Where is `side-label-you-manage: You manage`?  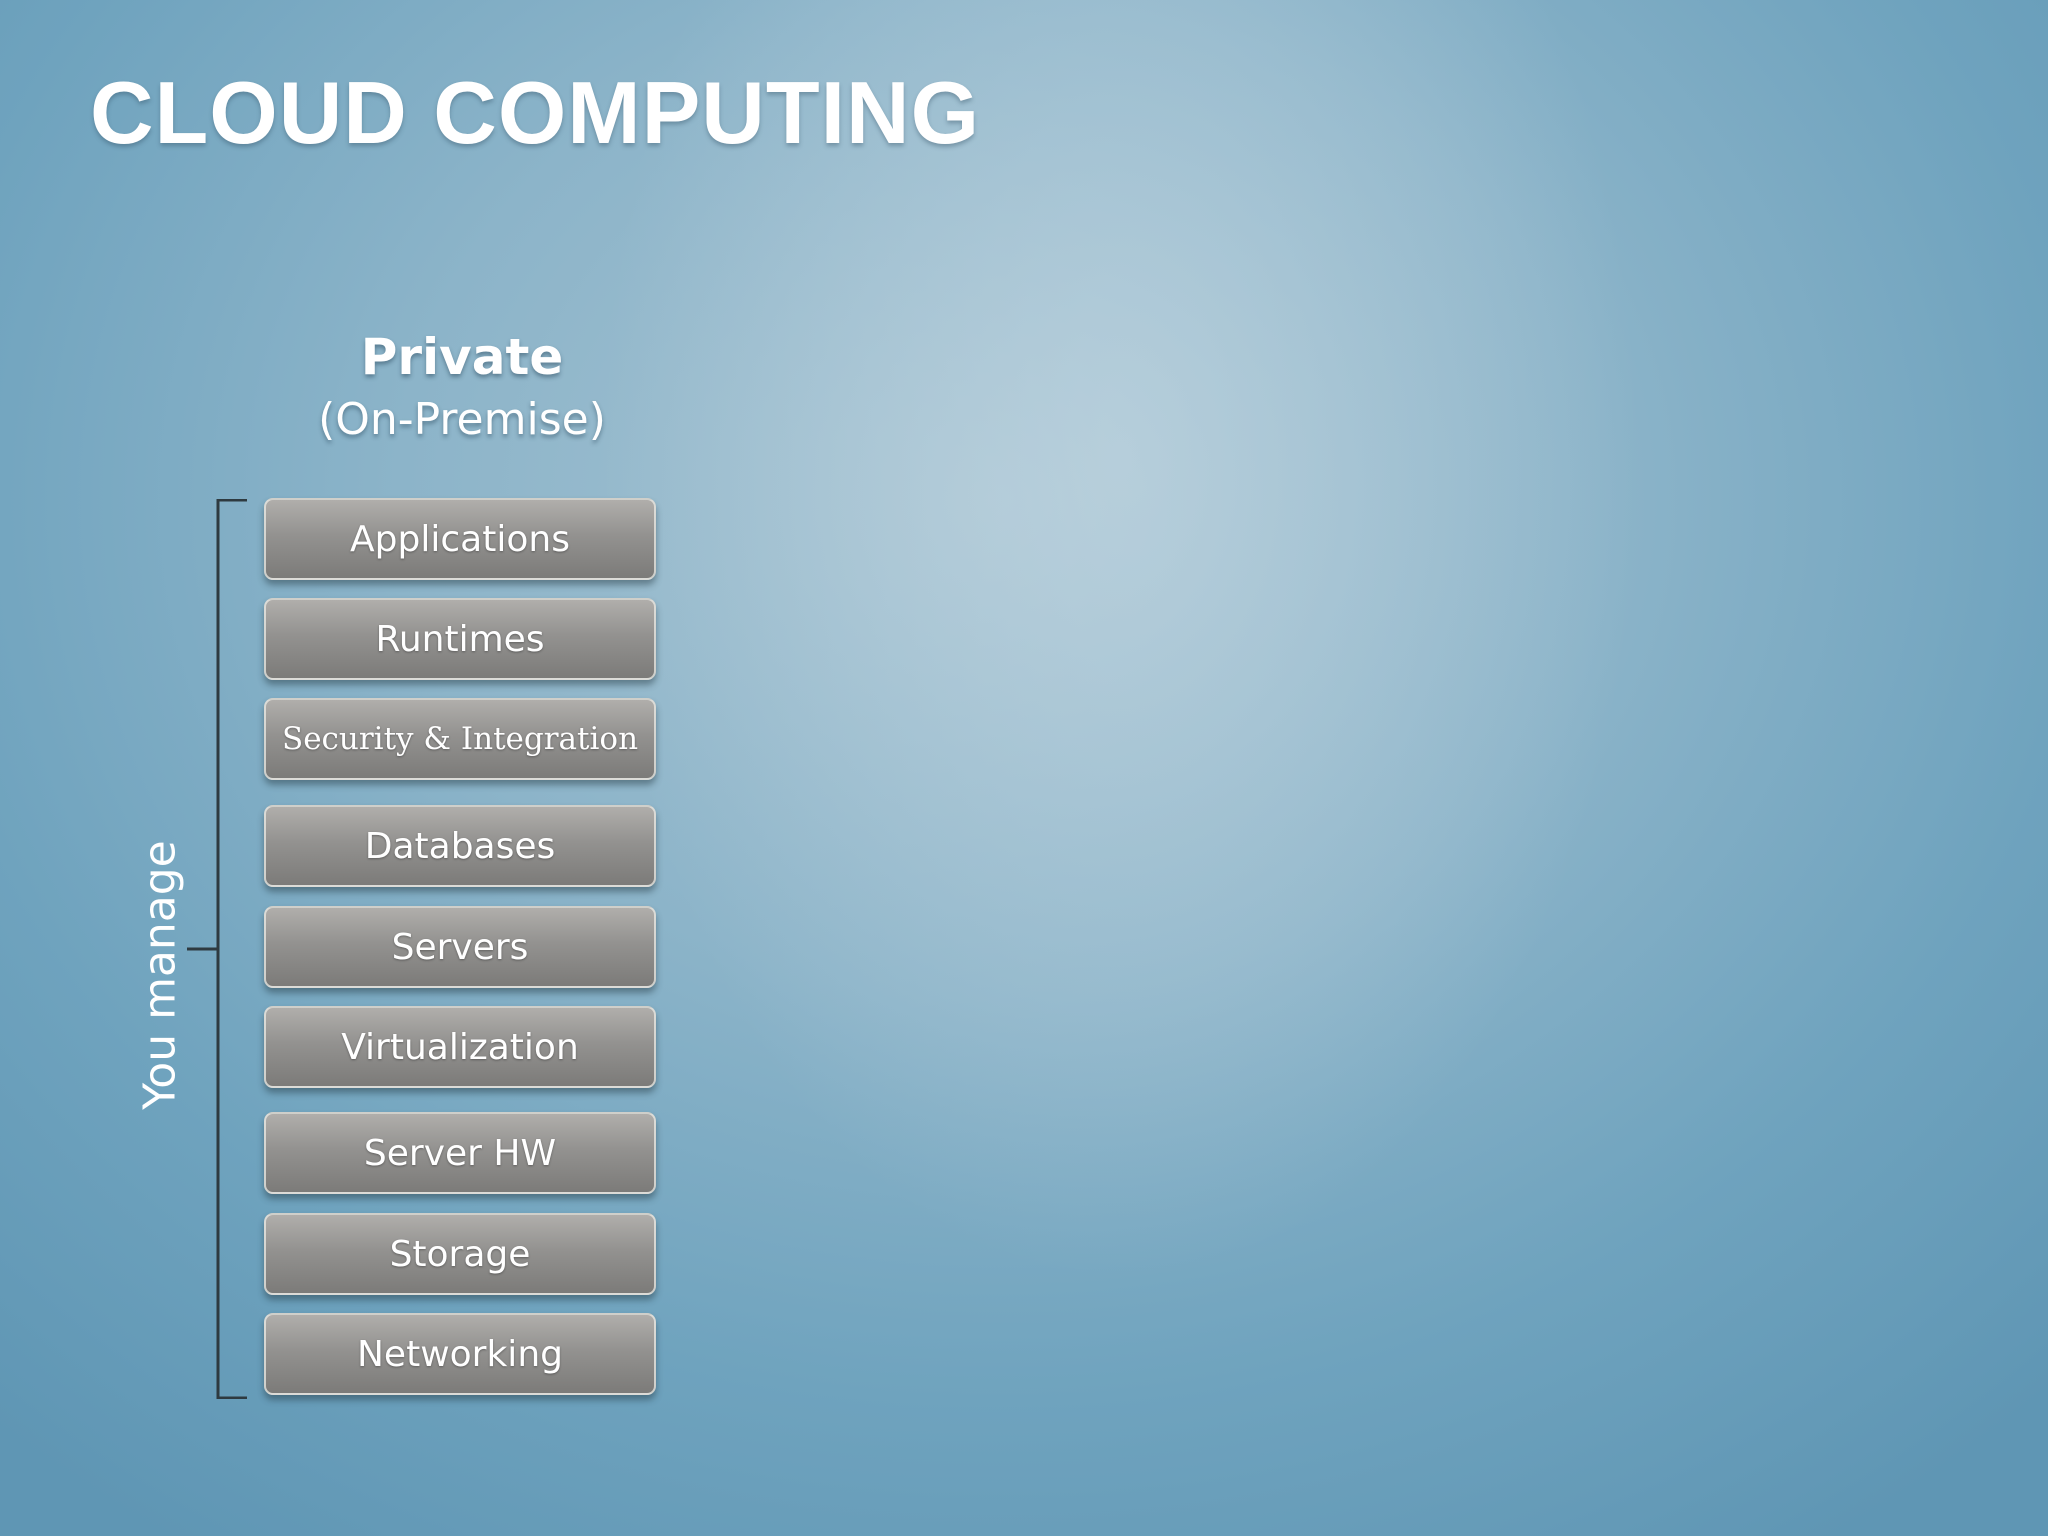
side-label-you-manage: You manage is located at coordinates (160, 975).